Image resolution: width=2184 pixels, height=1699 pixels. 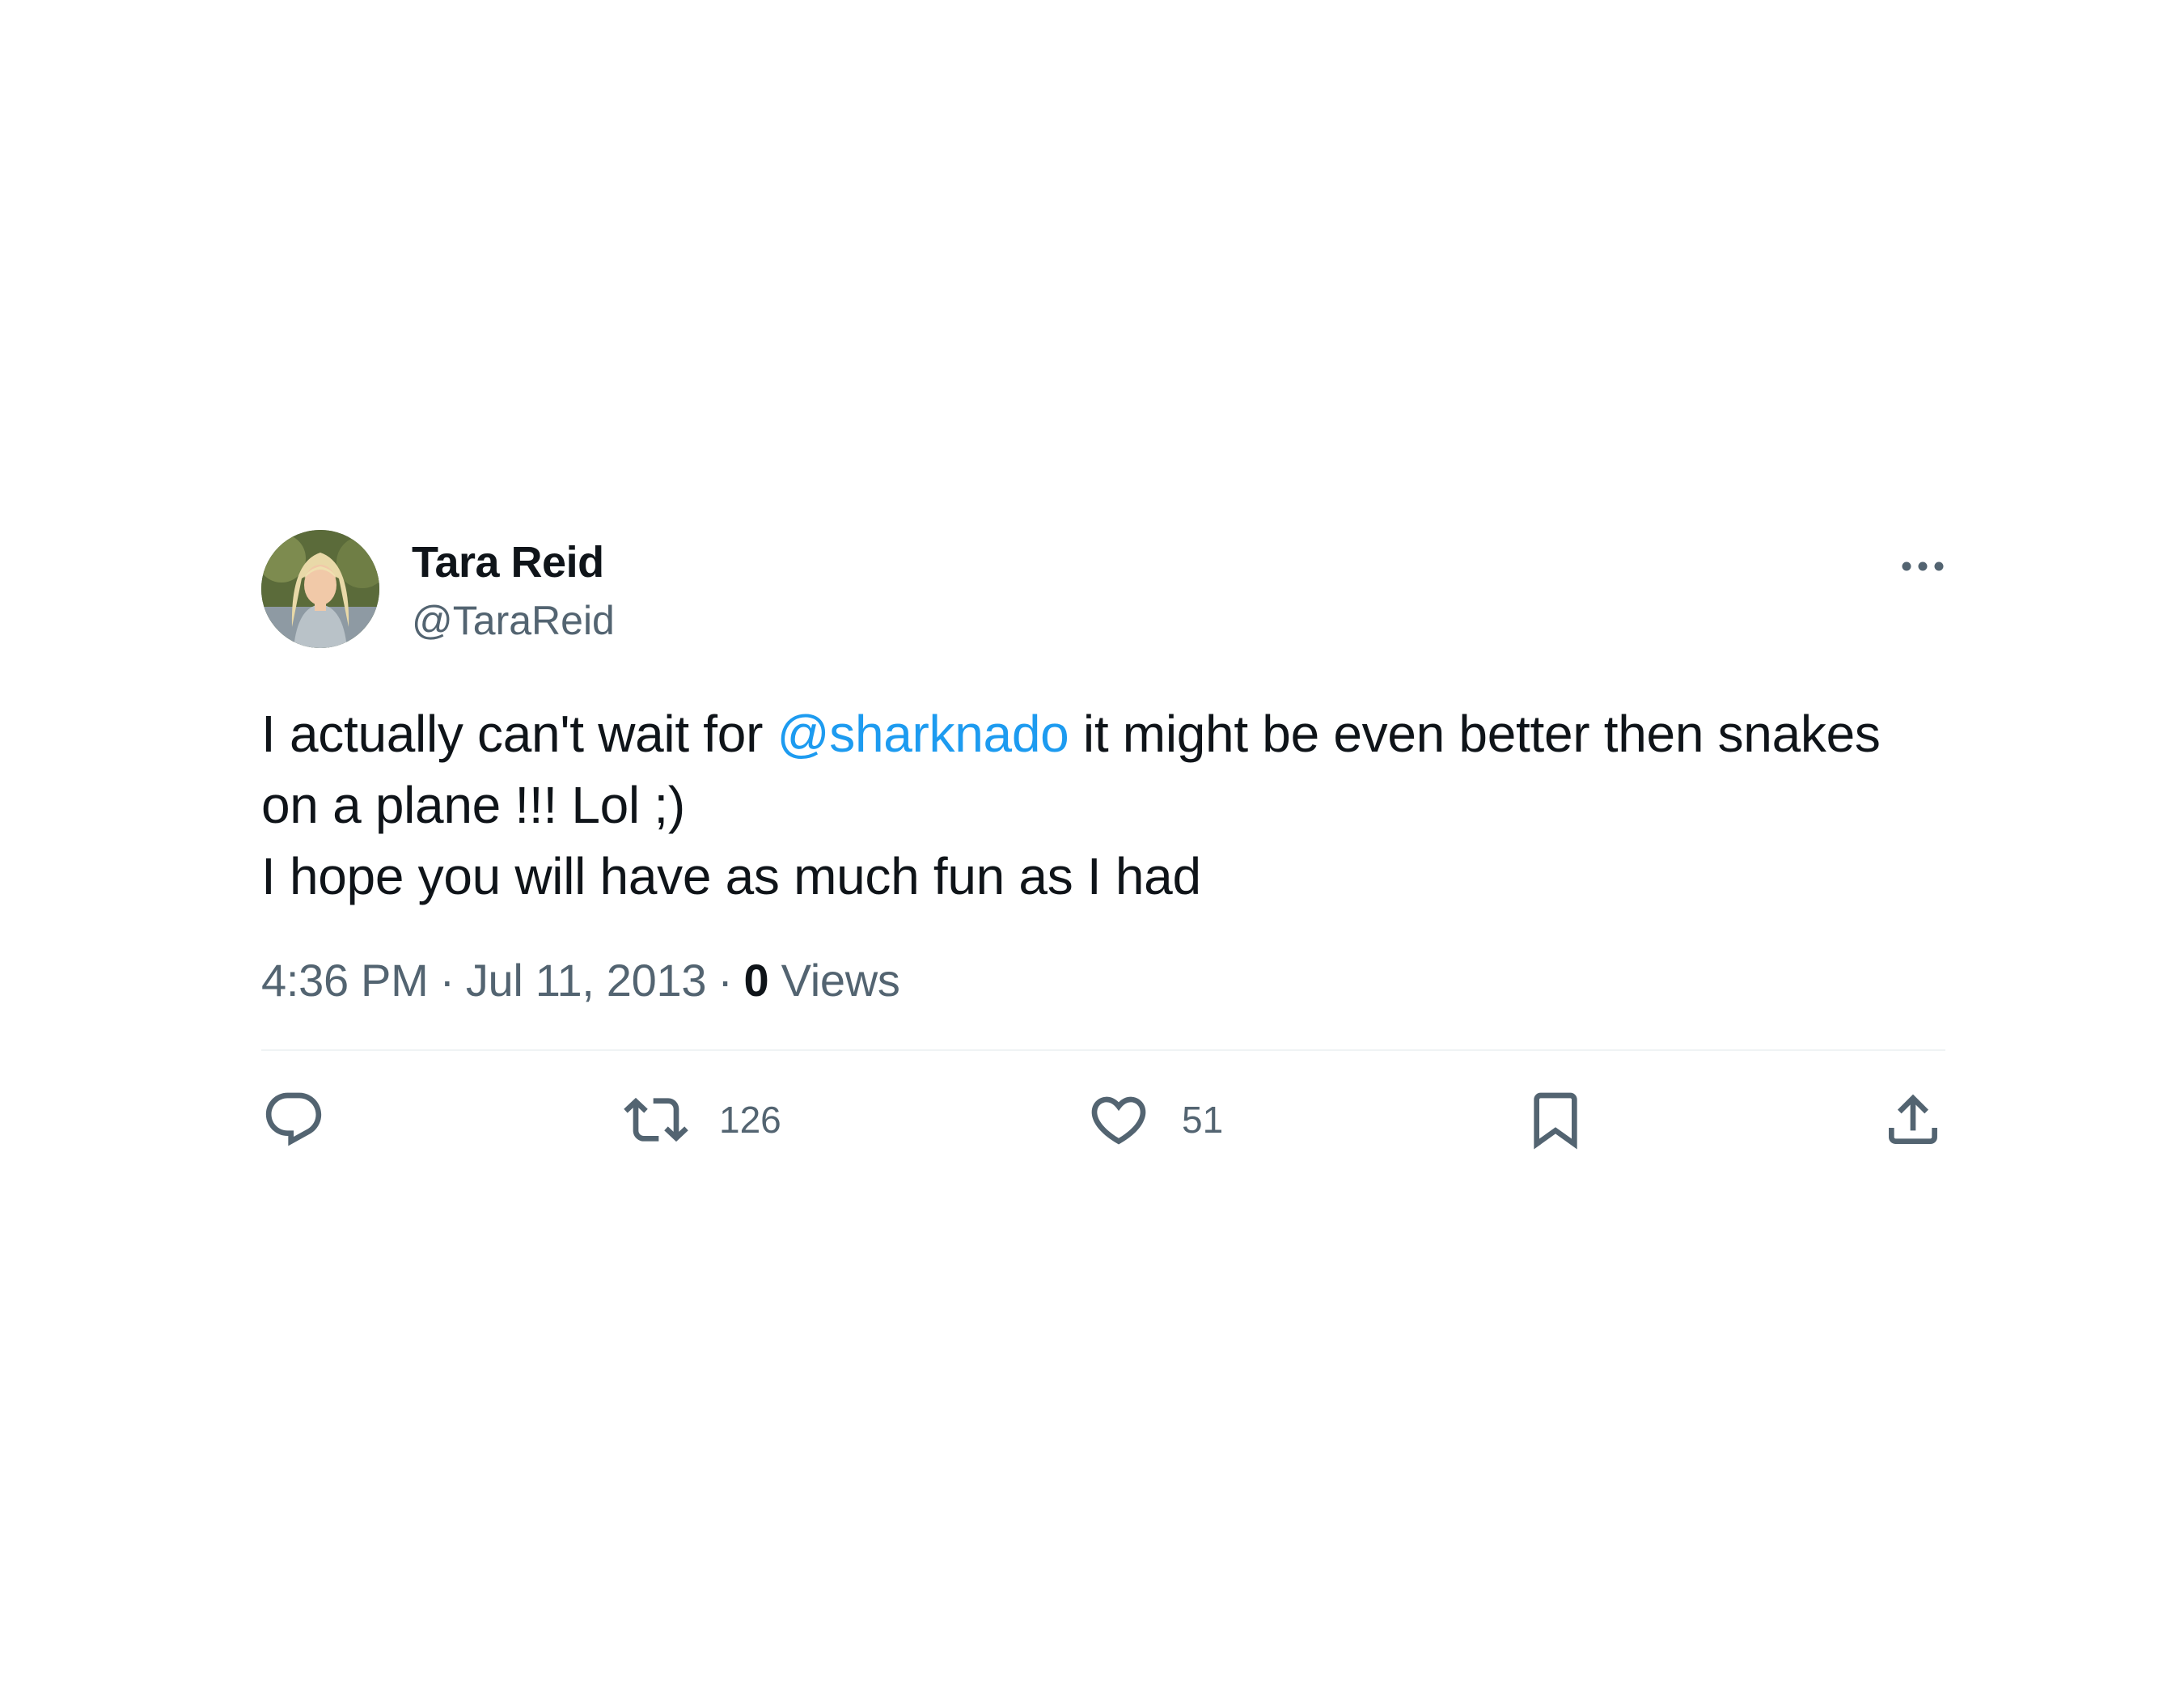 What do you see at coordinates (1118, 1120) in the screenshot?
I see `heart-icon` at bounding box center [1118, 1120].